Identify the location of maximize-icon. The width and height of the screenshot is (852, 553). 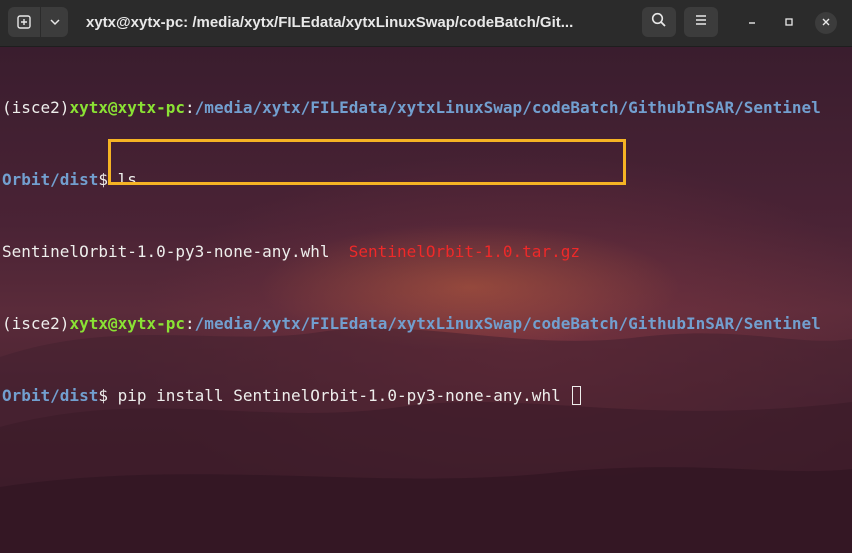
(789, 23).